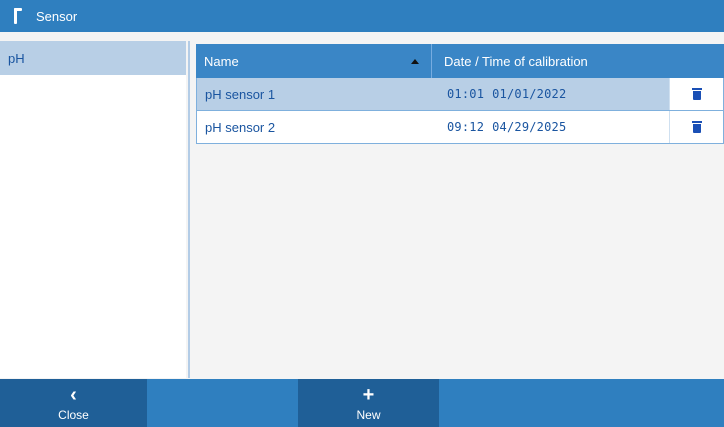  Describe the element at coordinates (516, 61) in the screenshot. I see `column-header-date-time-label: Date / Time of calibration` at that location.